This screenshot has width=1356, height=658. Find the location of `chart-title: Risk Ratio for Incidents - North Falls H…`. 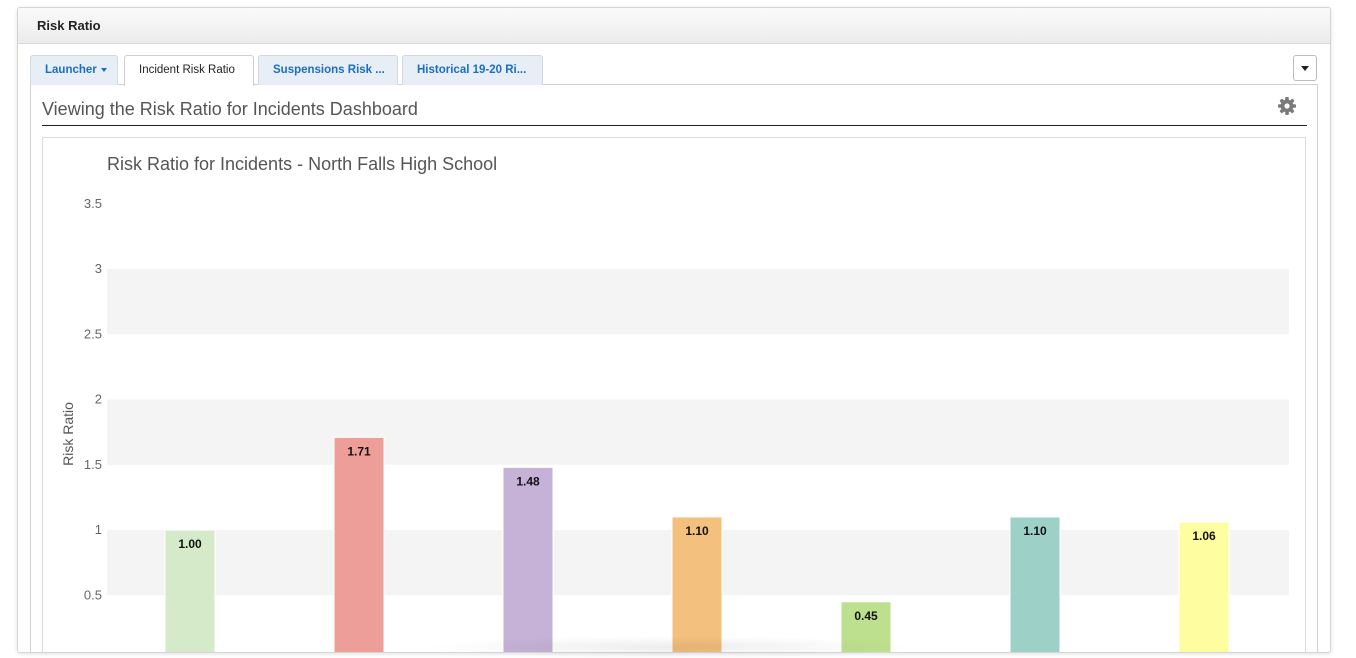

chart-title: Risk Ratio for Incidents - North Falls H… is located at coordinates (302, 164).